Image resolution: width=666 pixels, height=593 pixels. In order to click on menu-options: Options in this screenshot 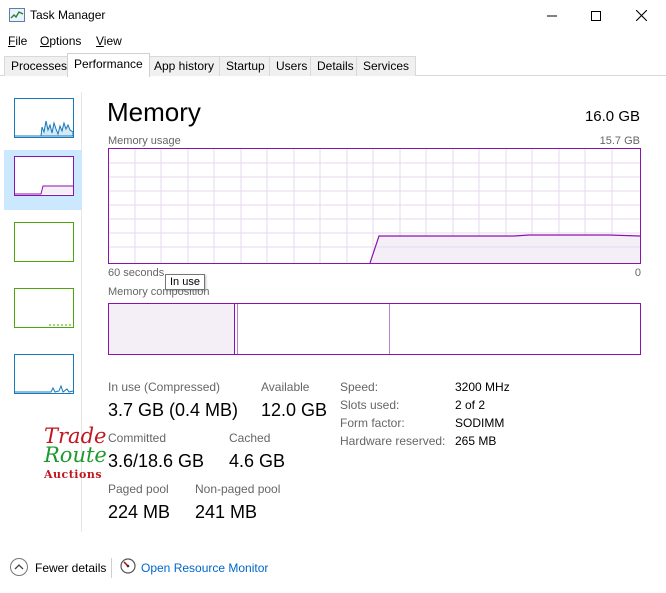, I will do `click(60, 41)`.